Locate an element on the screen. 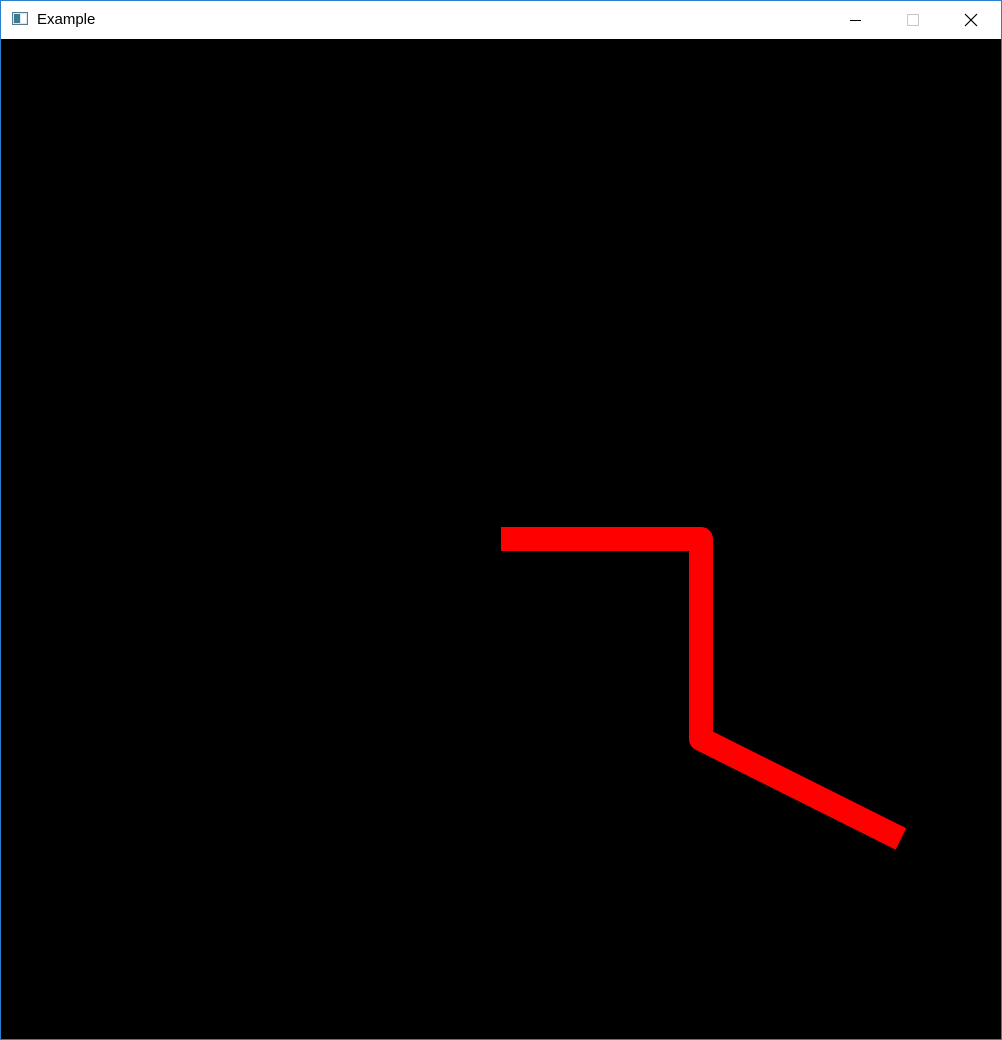 The width and height of the screenshot is (1002, 1040). minimize-icon is located at coordinates (855, 20).